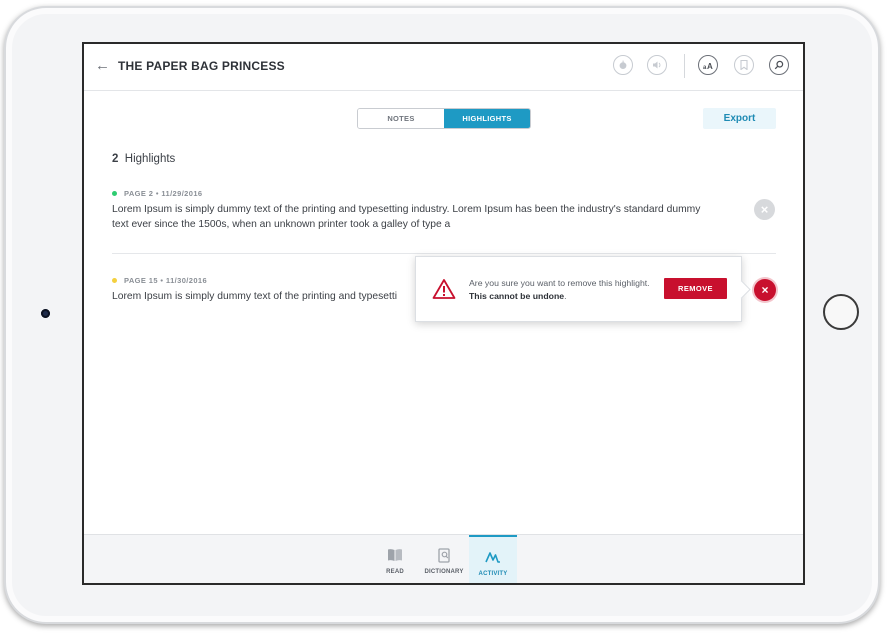  I want to click on highlight-meta: PAGE 15 • 11/30/2016, so click(159, 280).